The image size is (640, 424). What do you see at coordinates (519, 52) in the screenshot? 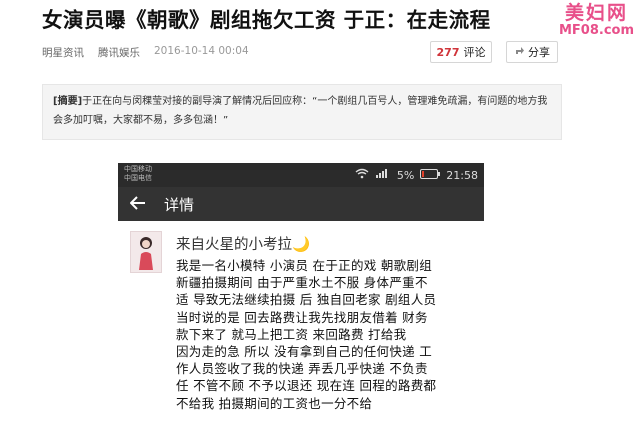
I see `share-icon` at bounding box center [519, 52].